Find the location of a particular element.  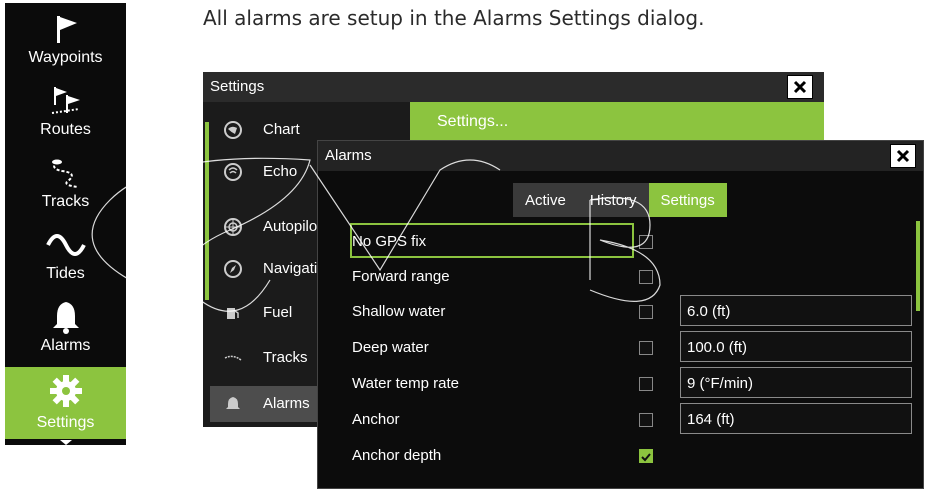

fuel-icon is located at coordinates (233, 313).